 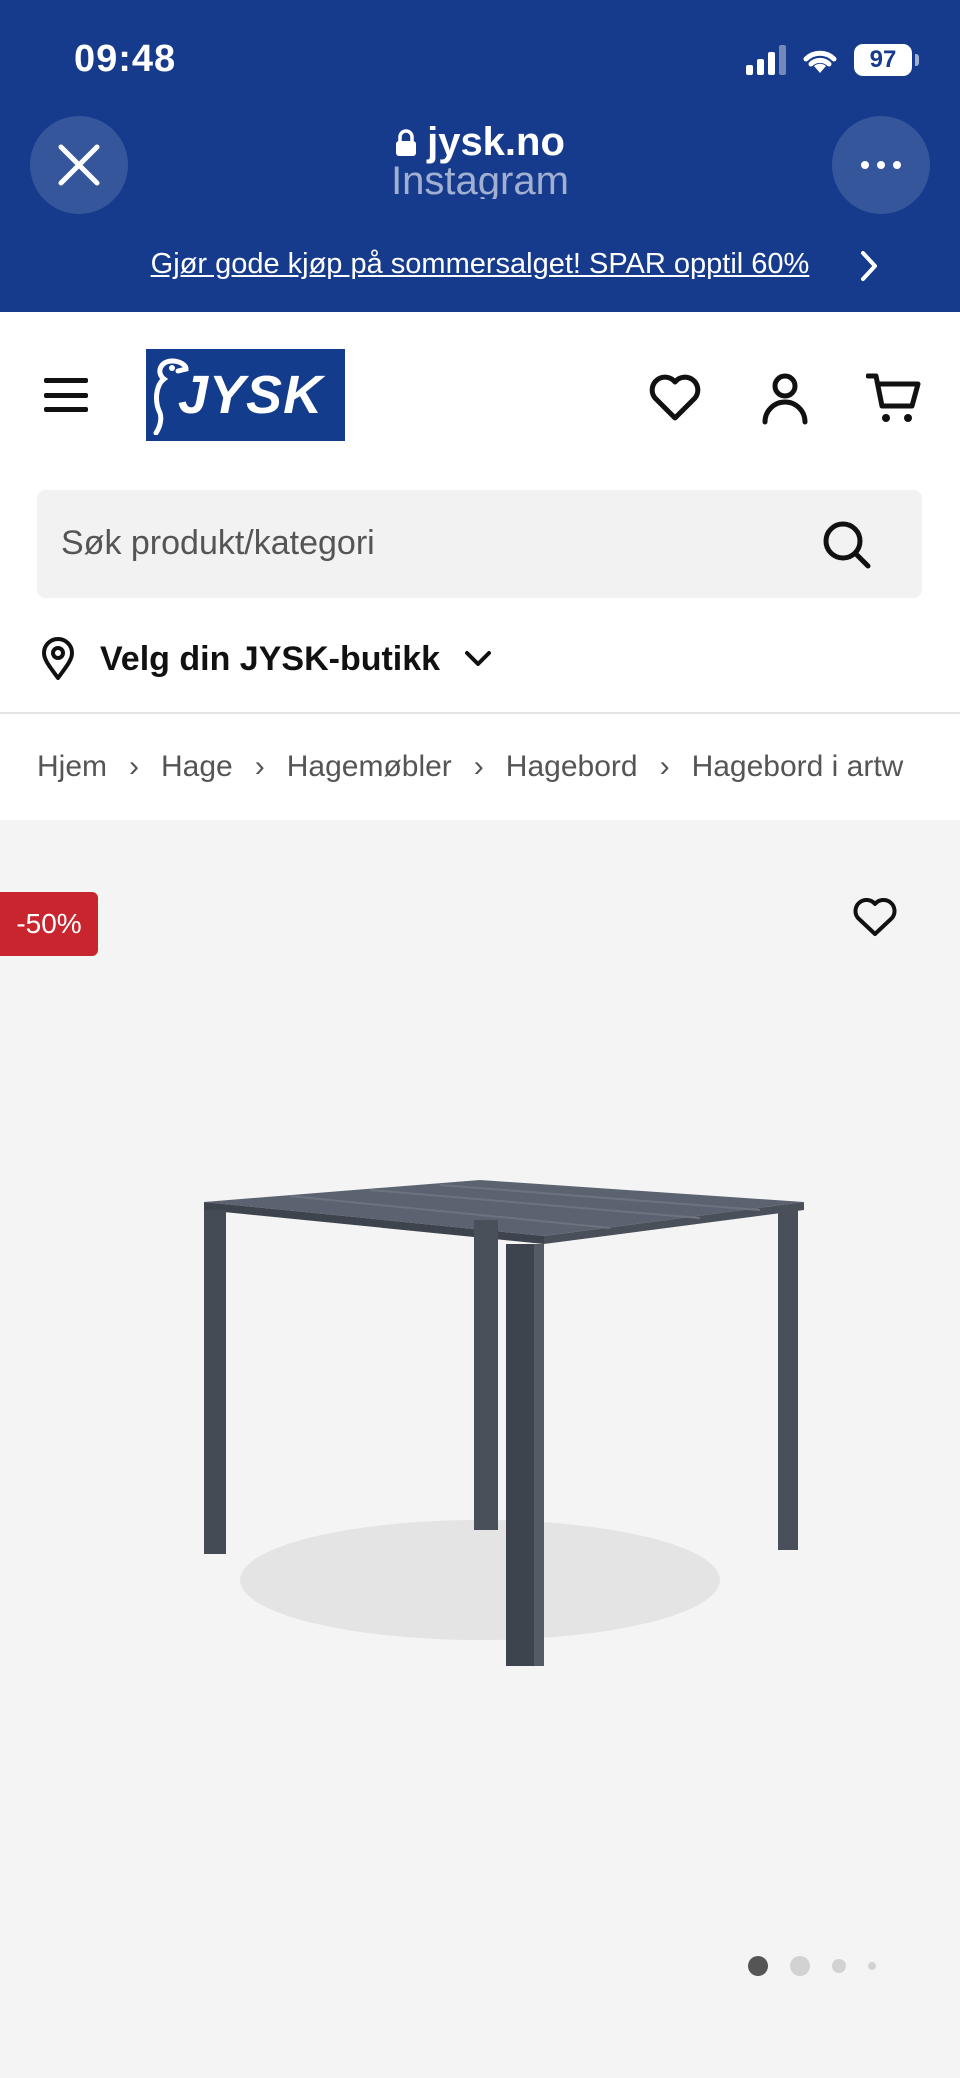 What do you see at coordinates (820, 61) in the screenshot?
I see `wifi-icon` at bounding box center [820, 61].